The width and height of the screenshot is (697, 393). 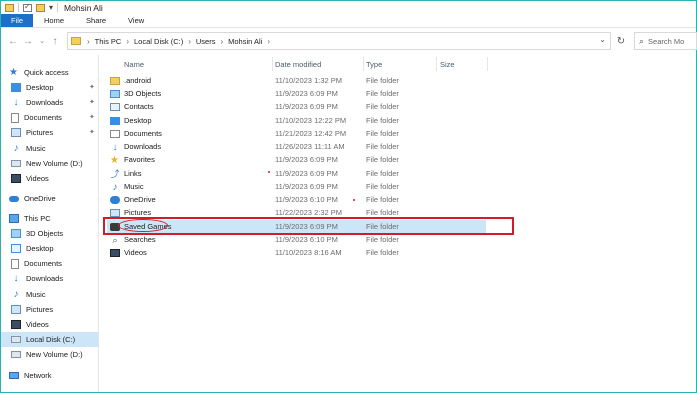 What do you see at coordinates (49, 148) in the screenshot?
I see `nav-item-music: ♪ Music` at bounding box center [49, 148].